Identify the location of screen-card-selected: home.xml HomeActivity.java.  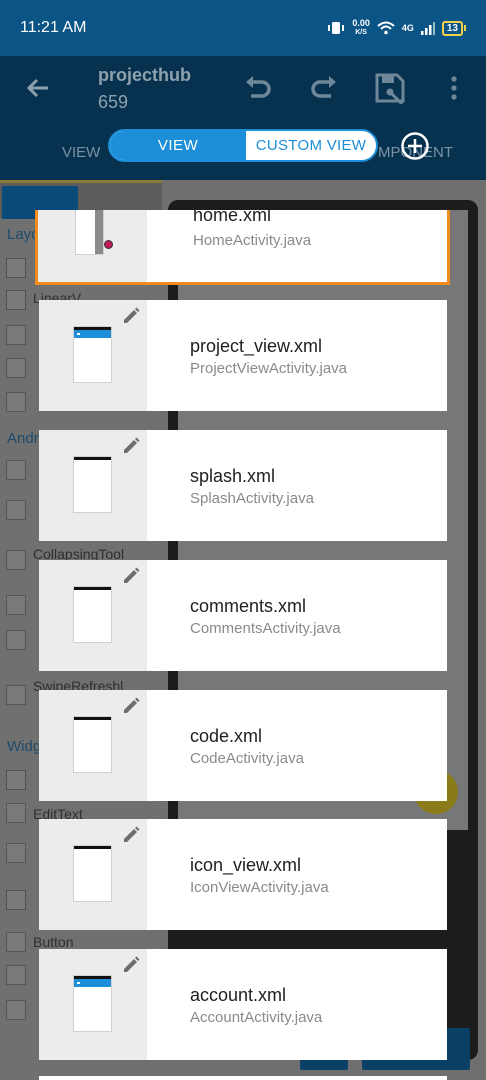
(242, 247).